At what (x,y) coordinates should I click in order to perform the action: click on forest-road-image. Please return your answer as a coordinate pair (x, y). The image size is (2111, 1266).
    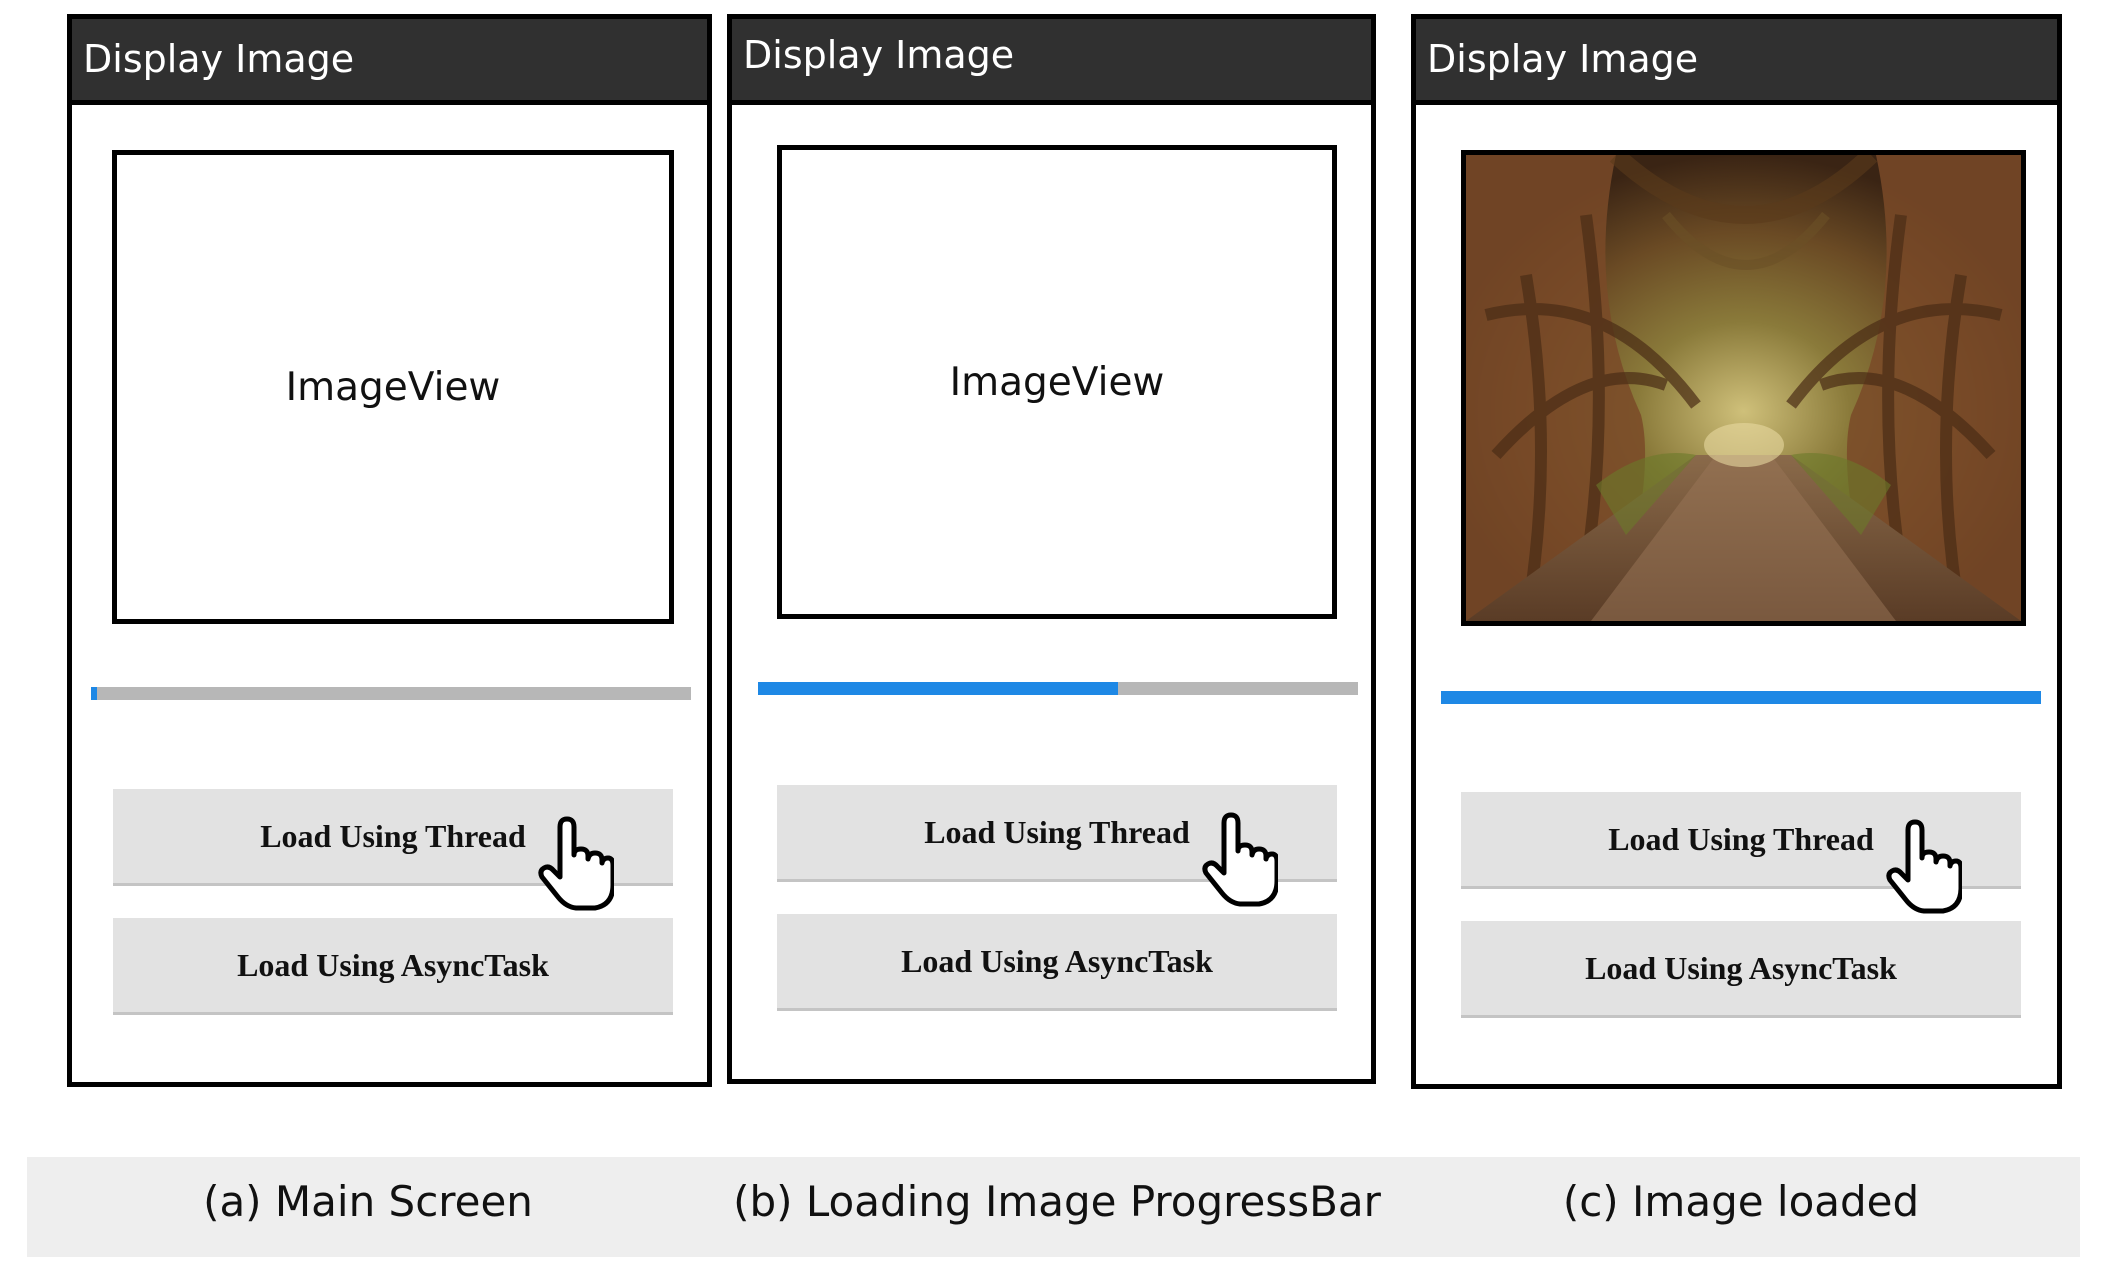
    Looking at the image, I should click on (1743, 388).